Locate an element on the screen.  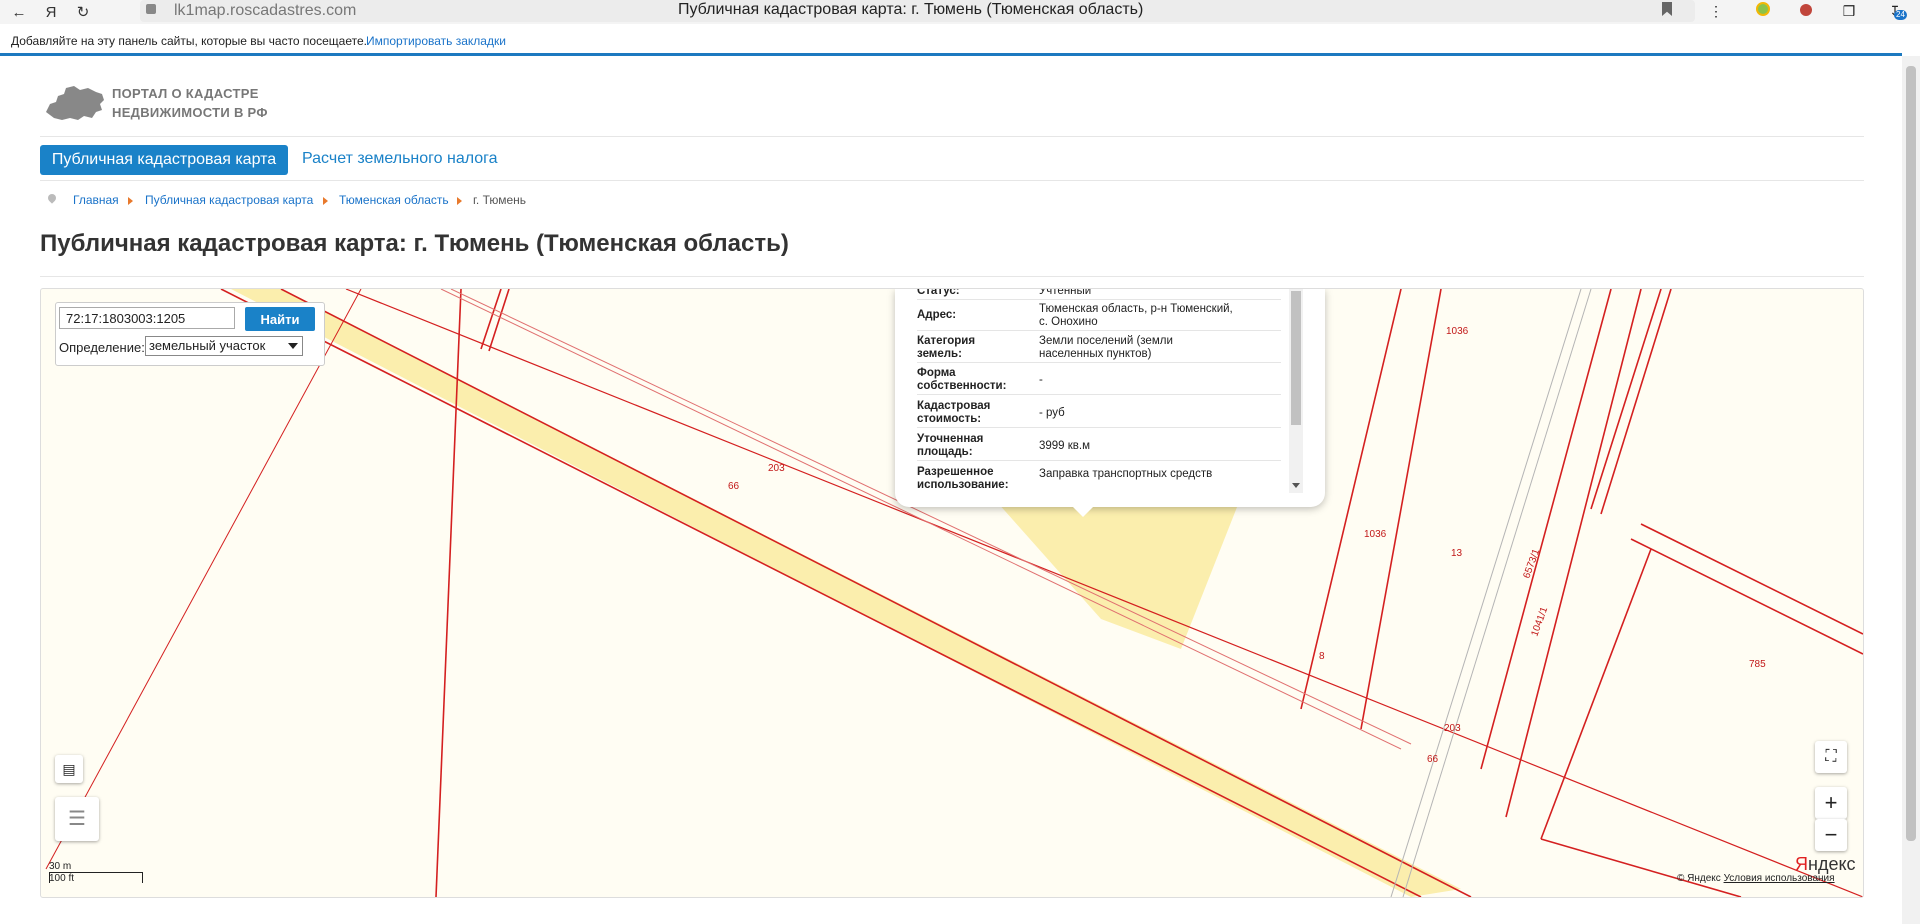
definition-select-value: земельный участок is located at coordinates (207, 345).